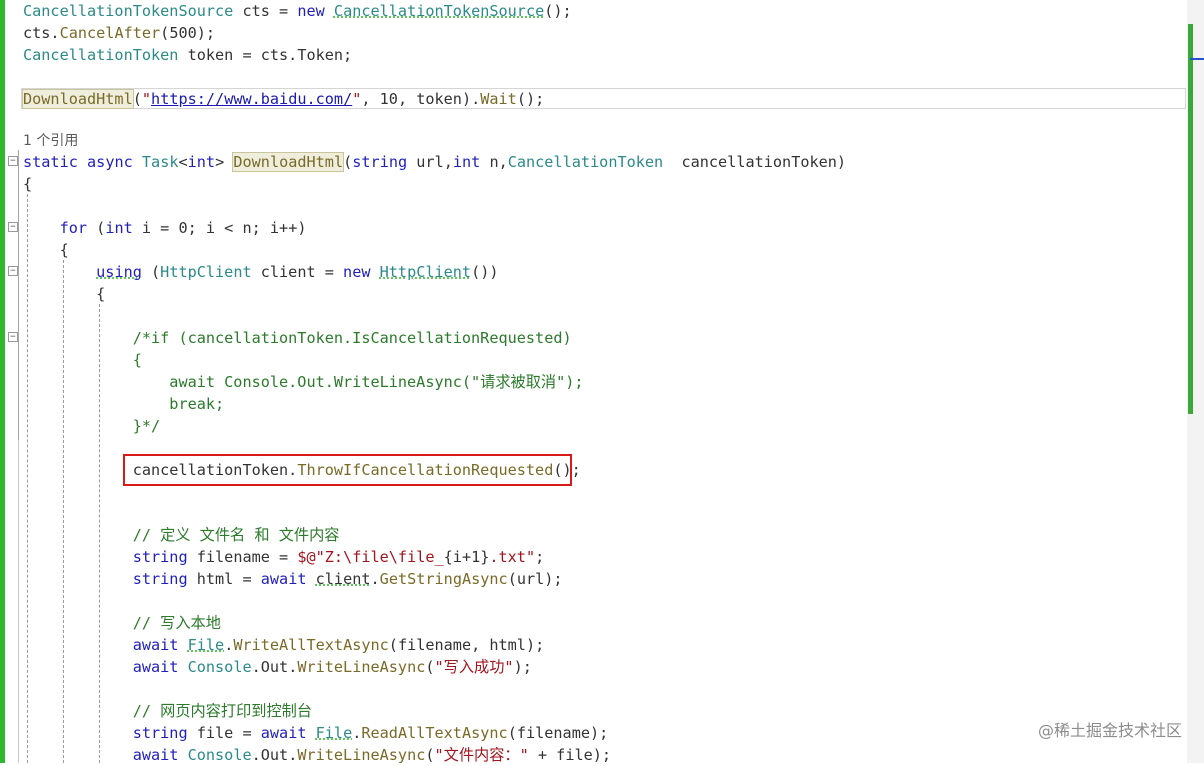 Image resolution: width=1204 pixels, height=766 pixels. I want to click on fold-margin-line-lower, so click(18, 601).